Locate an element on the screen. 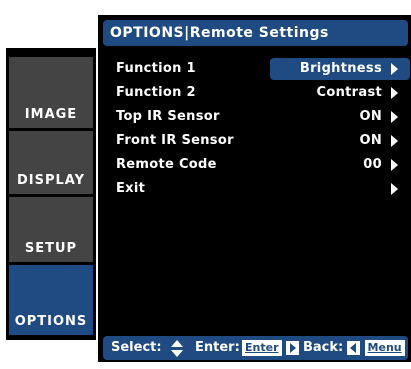 This screenshot has width=411, height=369. menu-item-exit: Exit is located at coordinates (260, 189).